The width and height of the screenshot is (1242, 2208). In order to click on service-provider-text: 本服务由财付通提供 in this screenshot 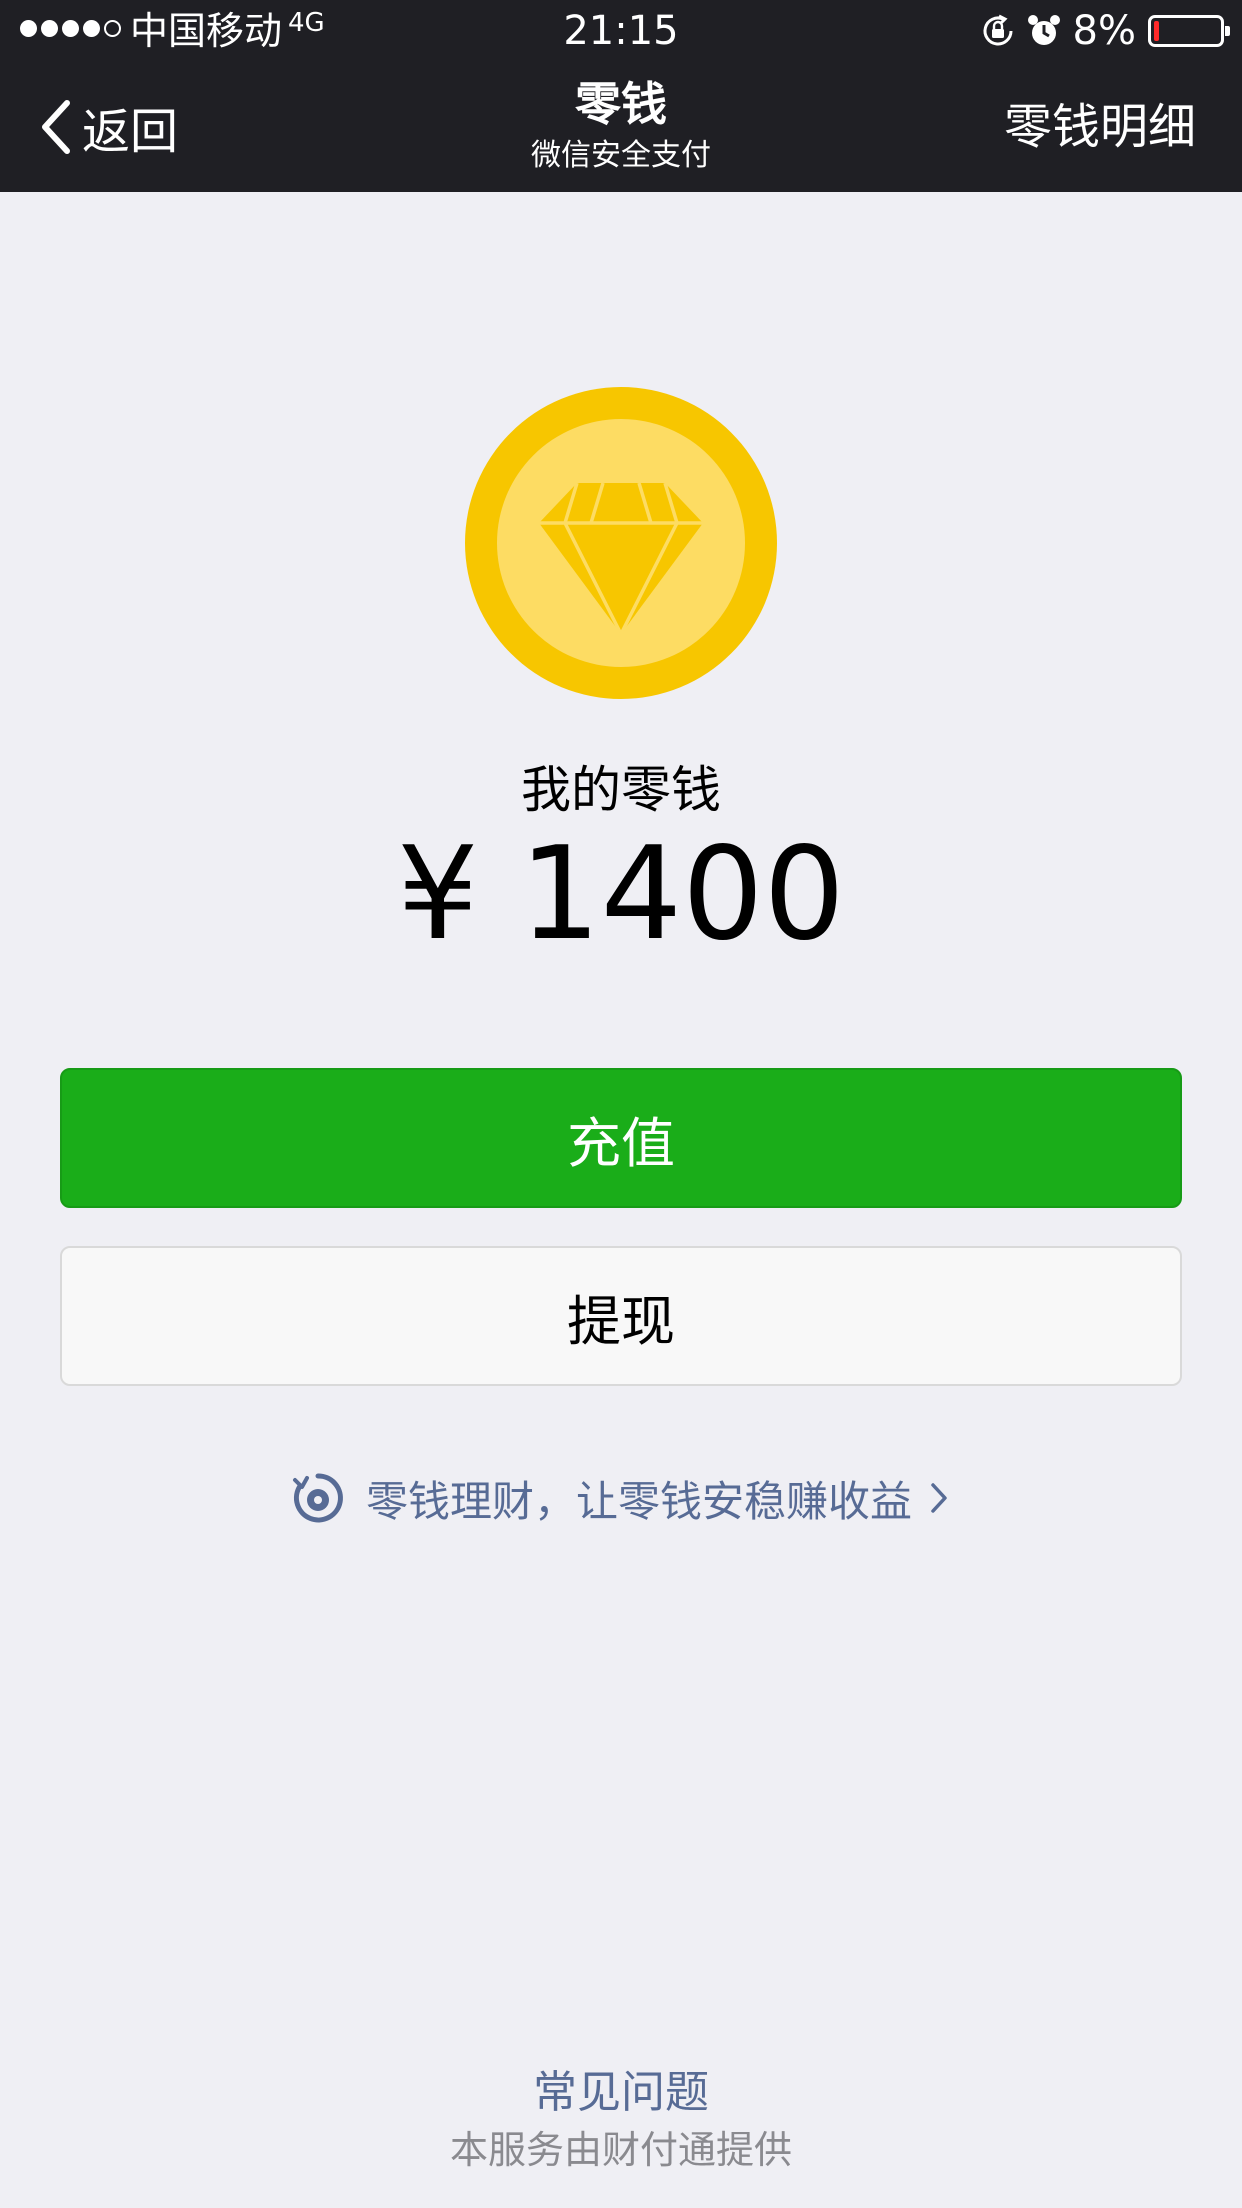, I will do `click(620, 2150)`.